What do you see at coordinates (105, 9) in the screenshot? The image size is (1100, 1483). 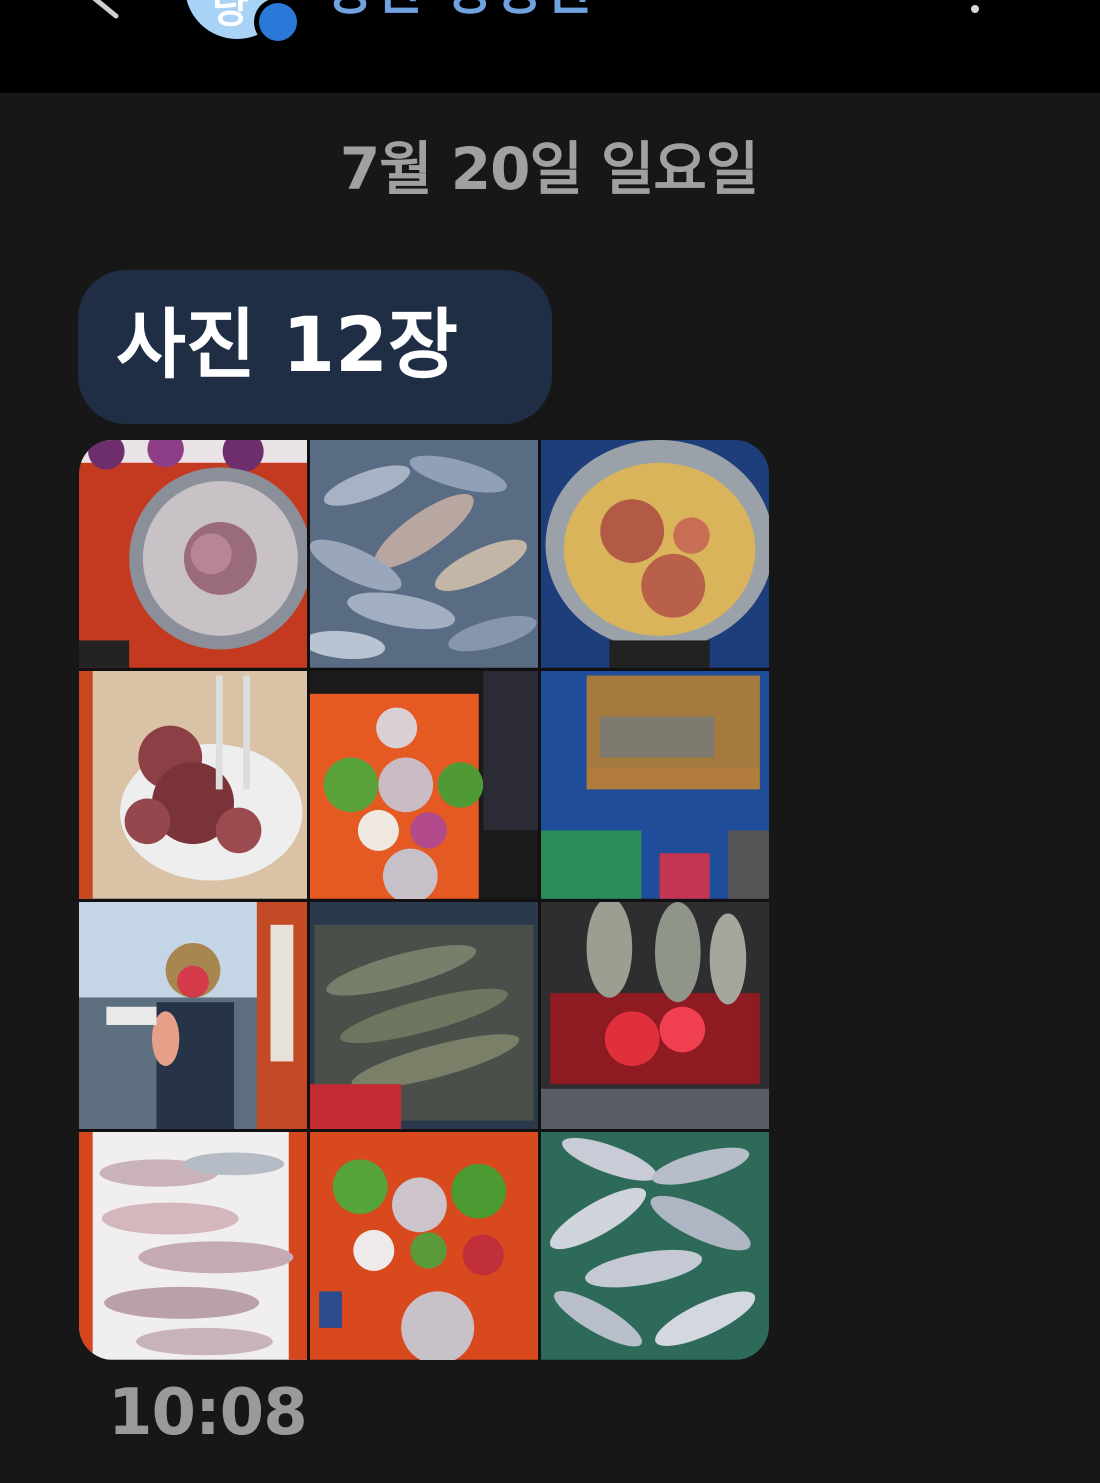 I see `back-arrow-icon` at bounding box center [105, 9].